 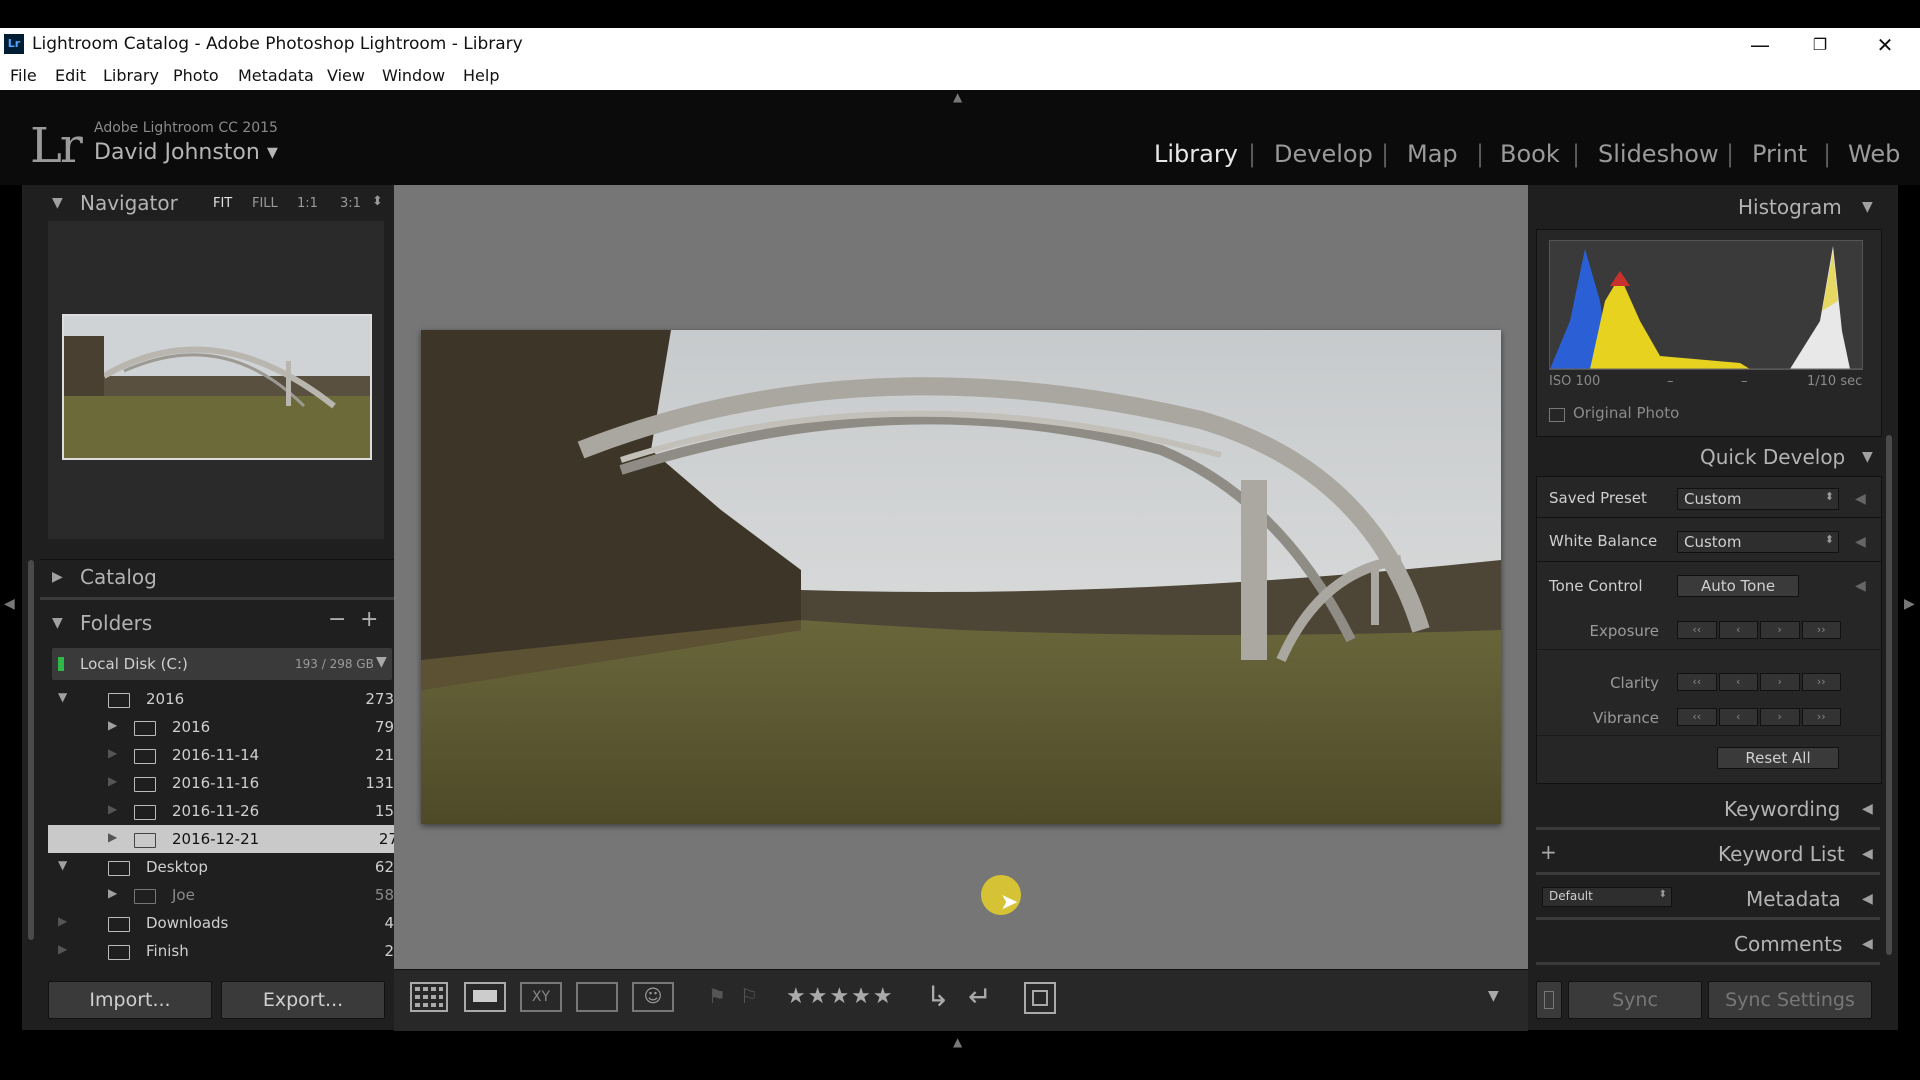 What do you see at coordinates (1548, 852) in the screenshot?
I see `add-keyword-button: +` at bounding box center [1548, 852].